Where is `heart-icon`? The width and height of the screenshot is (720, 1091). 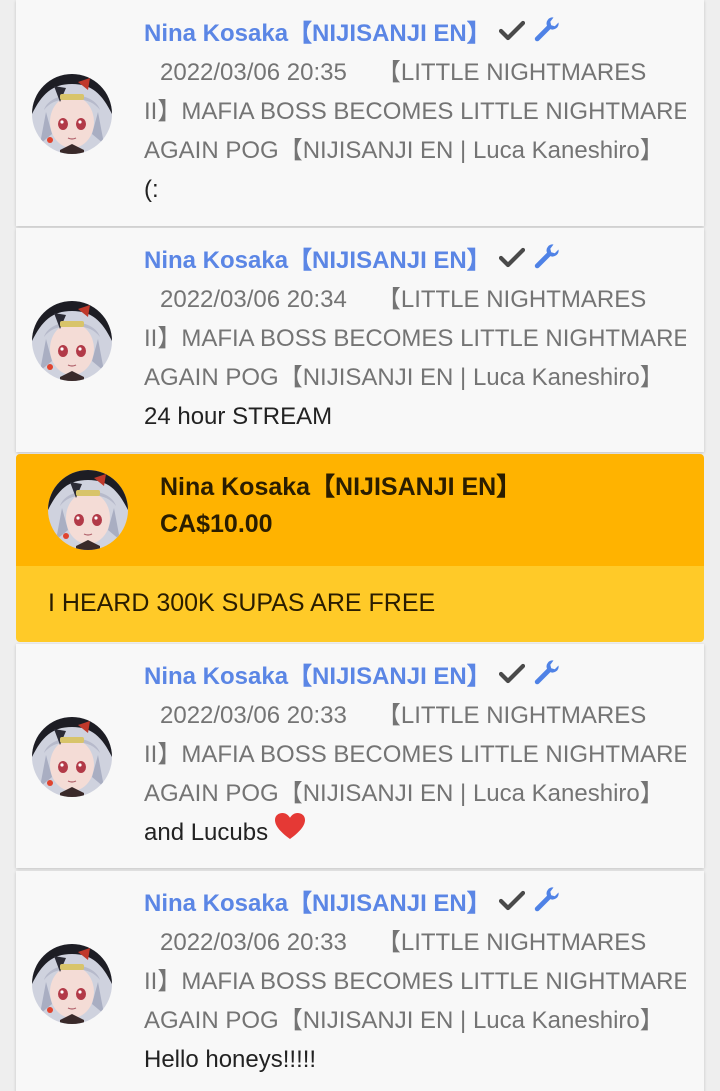 heart-icon is located at coordinates (290, 832).